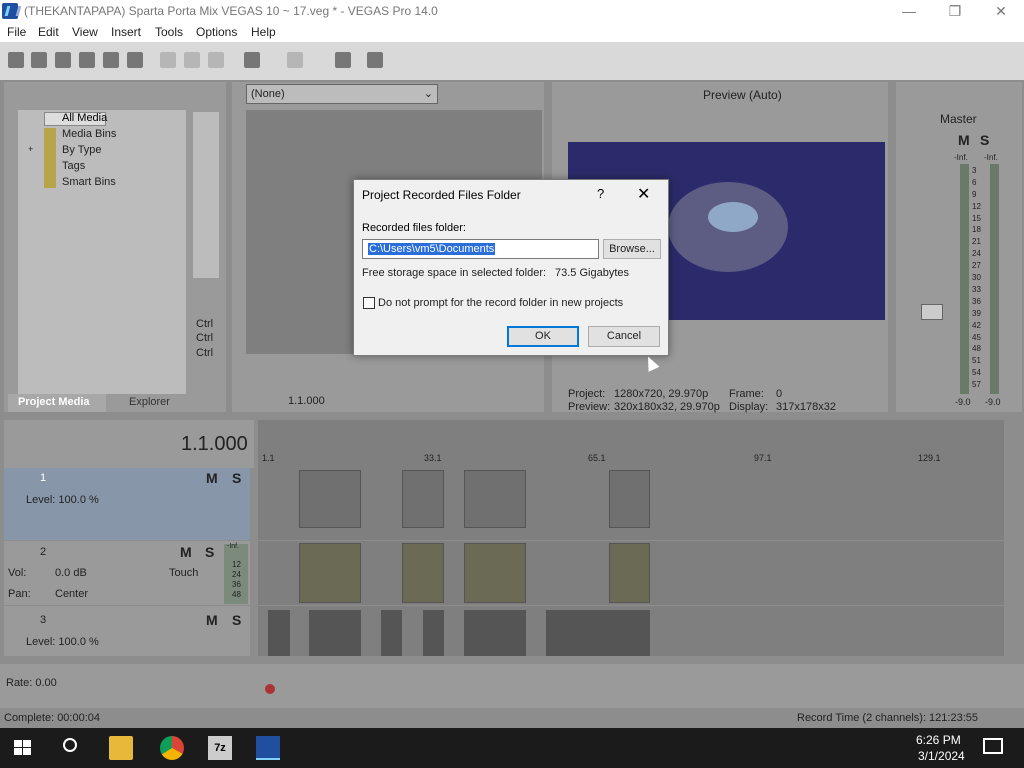  Describe the element at coordinates (172, 748) in the screenshot. I see `chrome-icon` at that location.